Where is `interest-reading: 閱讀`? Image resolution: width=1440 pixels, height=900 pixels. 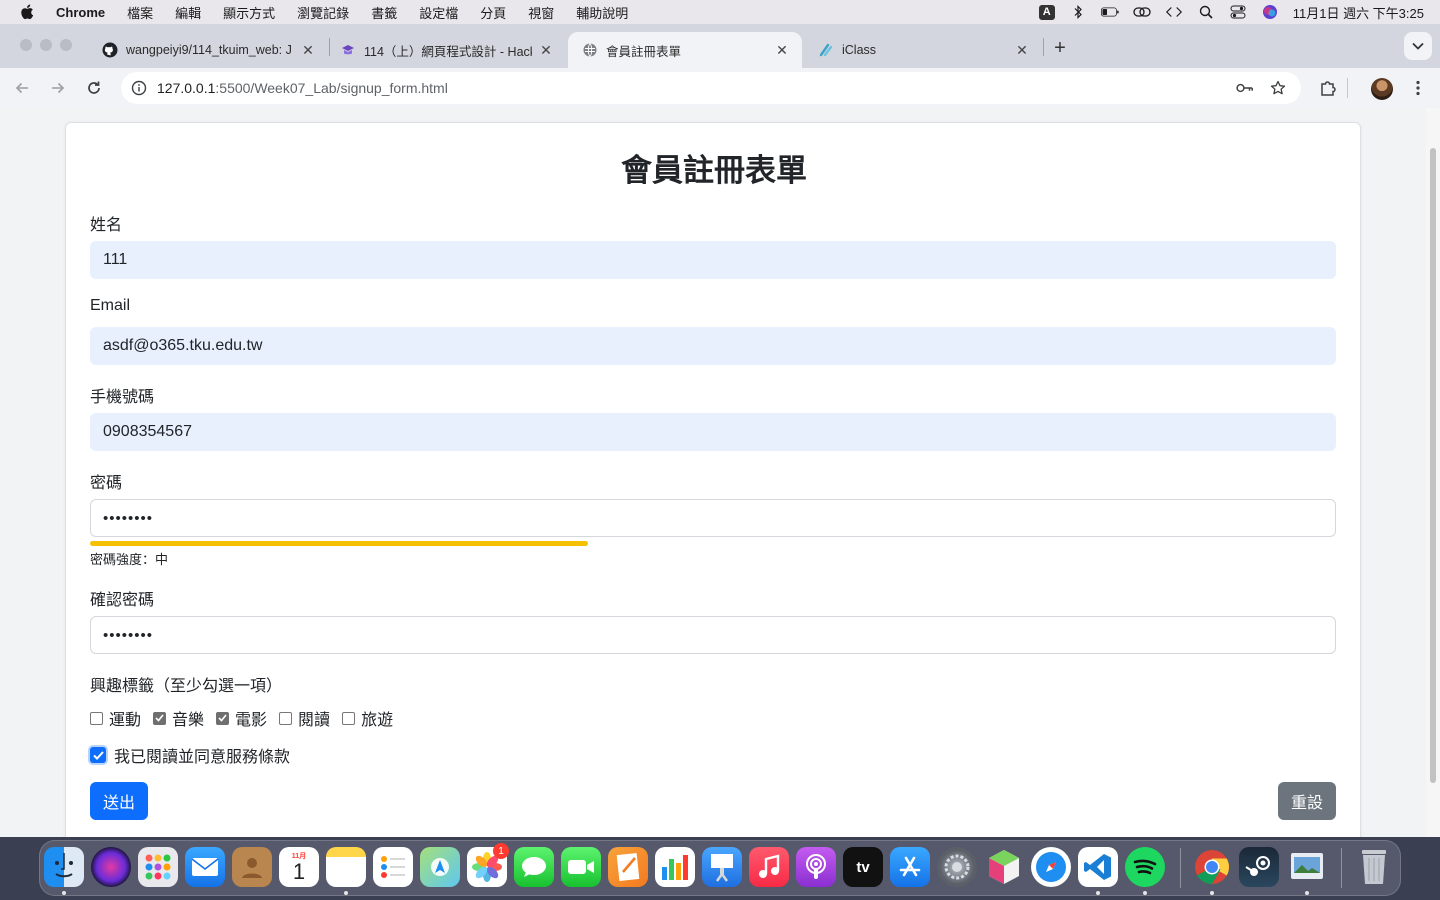 interest-reading: 閱讀 is located at coordinates (304, 718).